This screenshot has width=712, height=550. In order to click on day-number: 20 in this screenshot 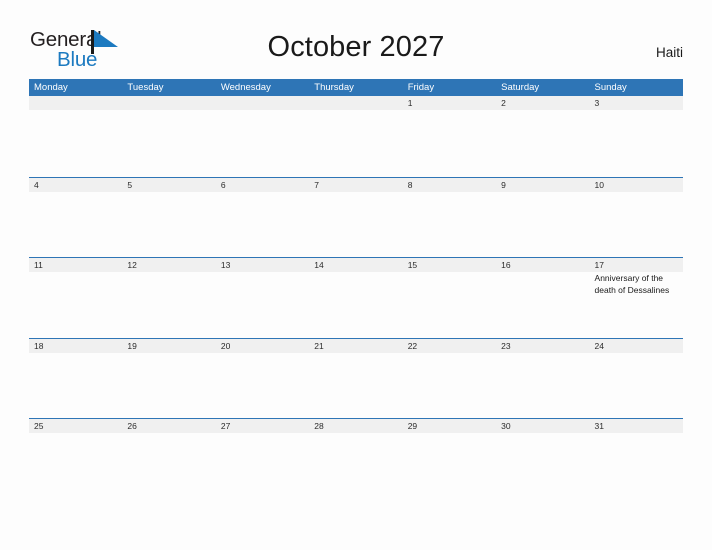, I will do `click(225, 345)`.